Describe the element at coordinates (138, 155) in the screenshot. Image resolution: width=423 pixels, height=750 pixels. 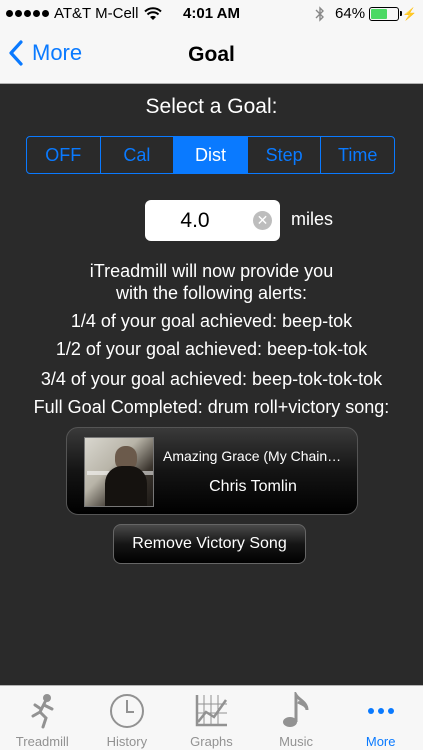
I see `segment-cal: Cal` at that location.